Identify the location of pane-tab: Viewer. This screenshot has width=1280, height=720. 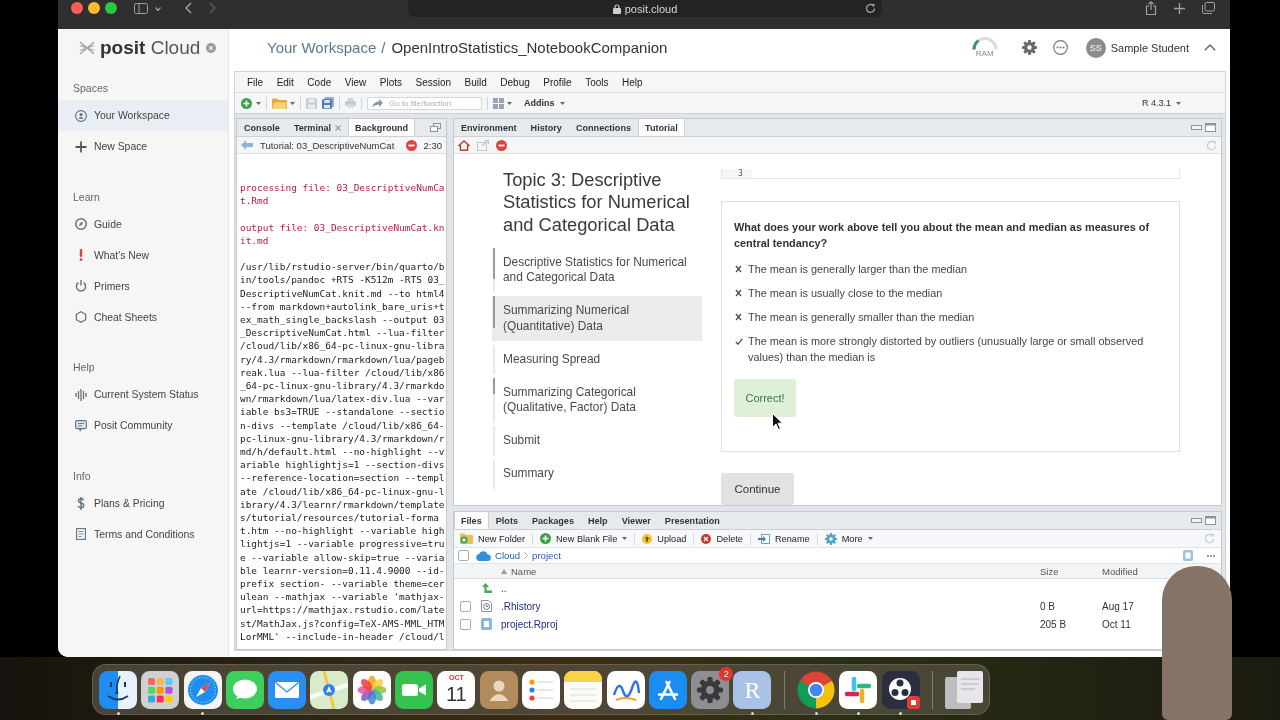
(636, 520).